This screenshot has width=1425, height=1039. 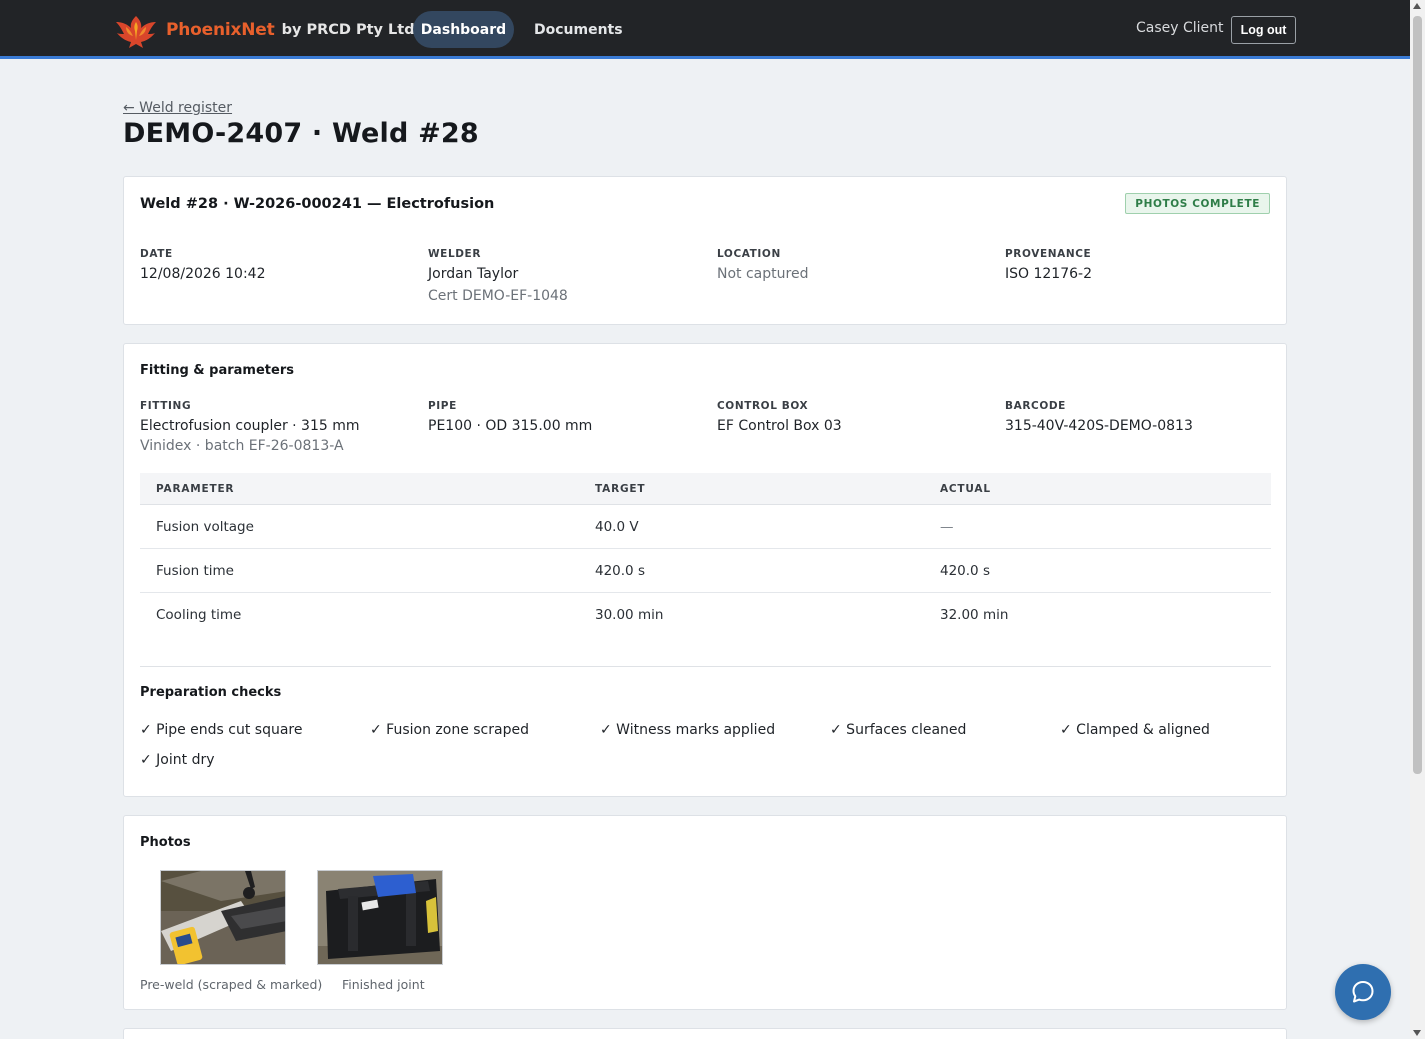 What do you see at coordinates (965, 489) in the screenshot?
I see `column-header-actual: ACTUAL` at bounding box center [965, 489].